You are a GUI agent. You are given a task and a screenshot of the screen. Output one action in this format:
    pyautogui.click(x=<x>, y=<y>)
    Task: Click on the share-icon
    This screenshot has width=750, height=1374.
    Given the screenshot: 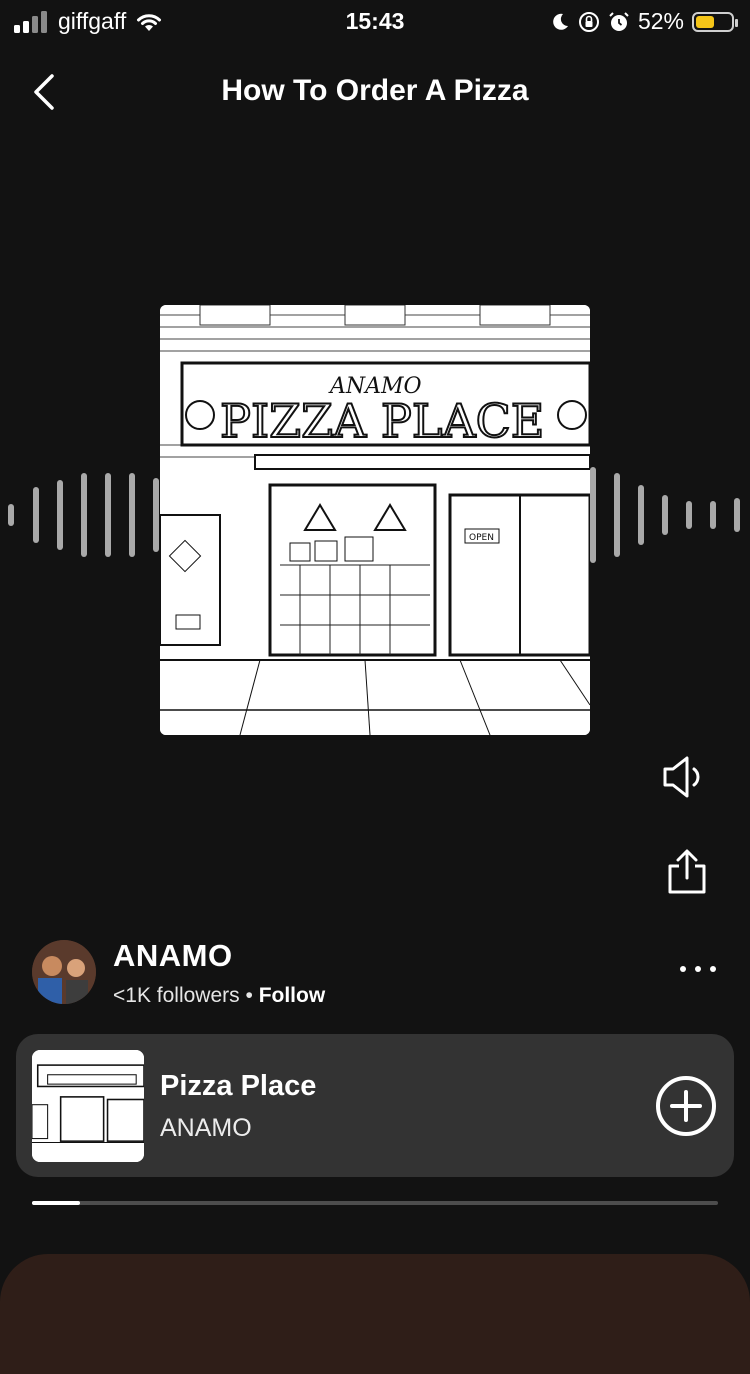 What is the action you would take?
    pyautogui.click(x=687, y=873)
    